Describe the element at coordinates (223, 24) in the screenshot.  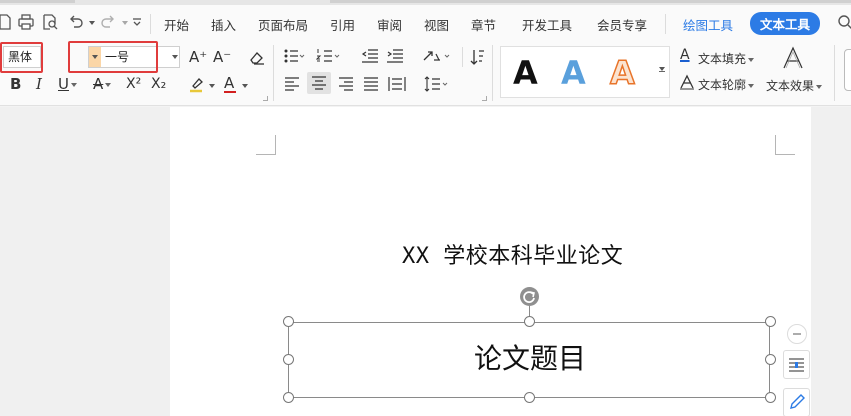
I see `tab-insert: 插入` at that location.